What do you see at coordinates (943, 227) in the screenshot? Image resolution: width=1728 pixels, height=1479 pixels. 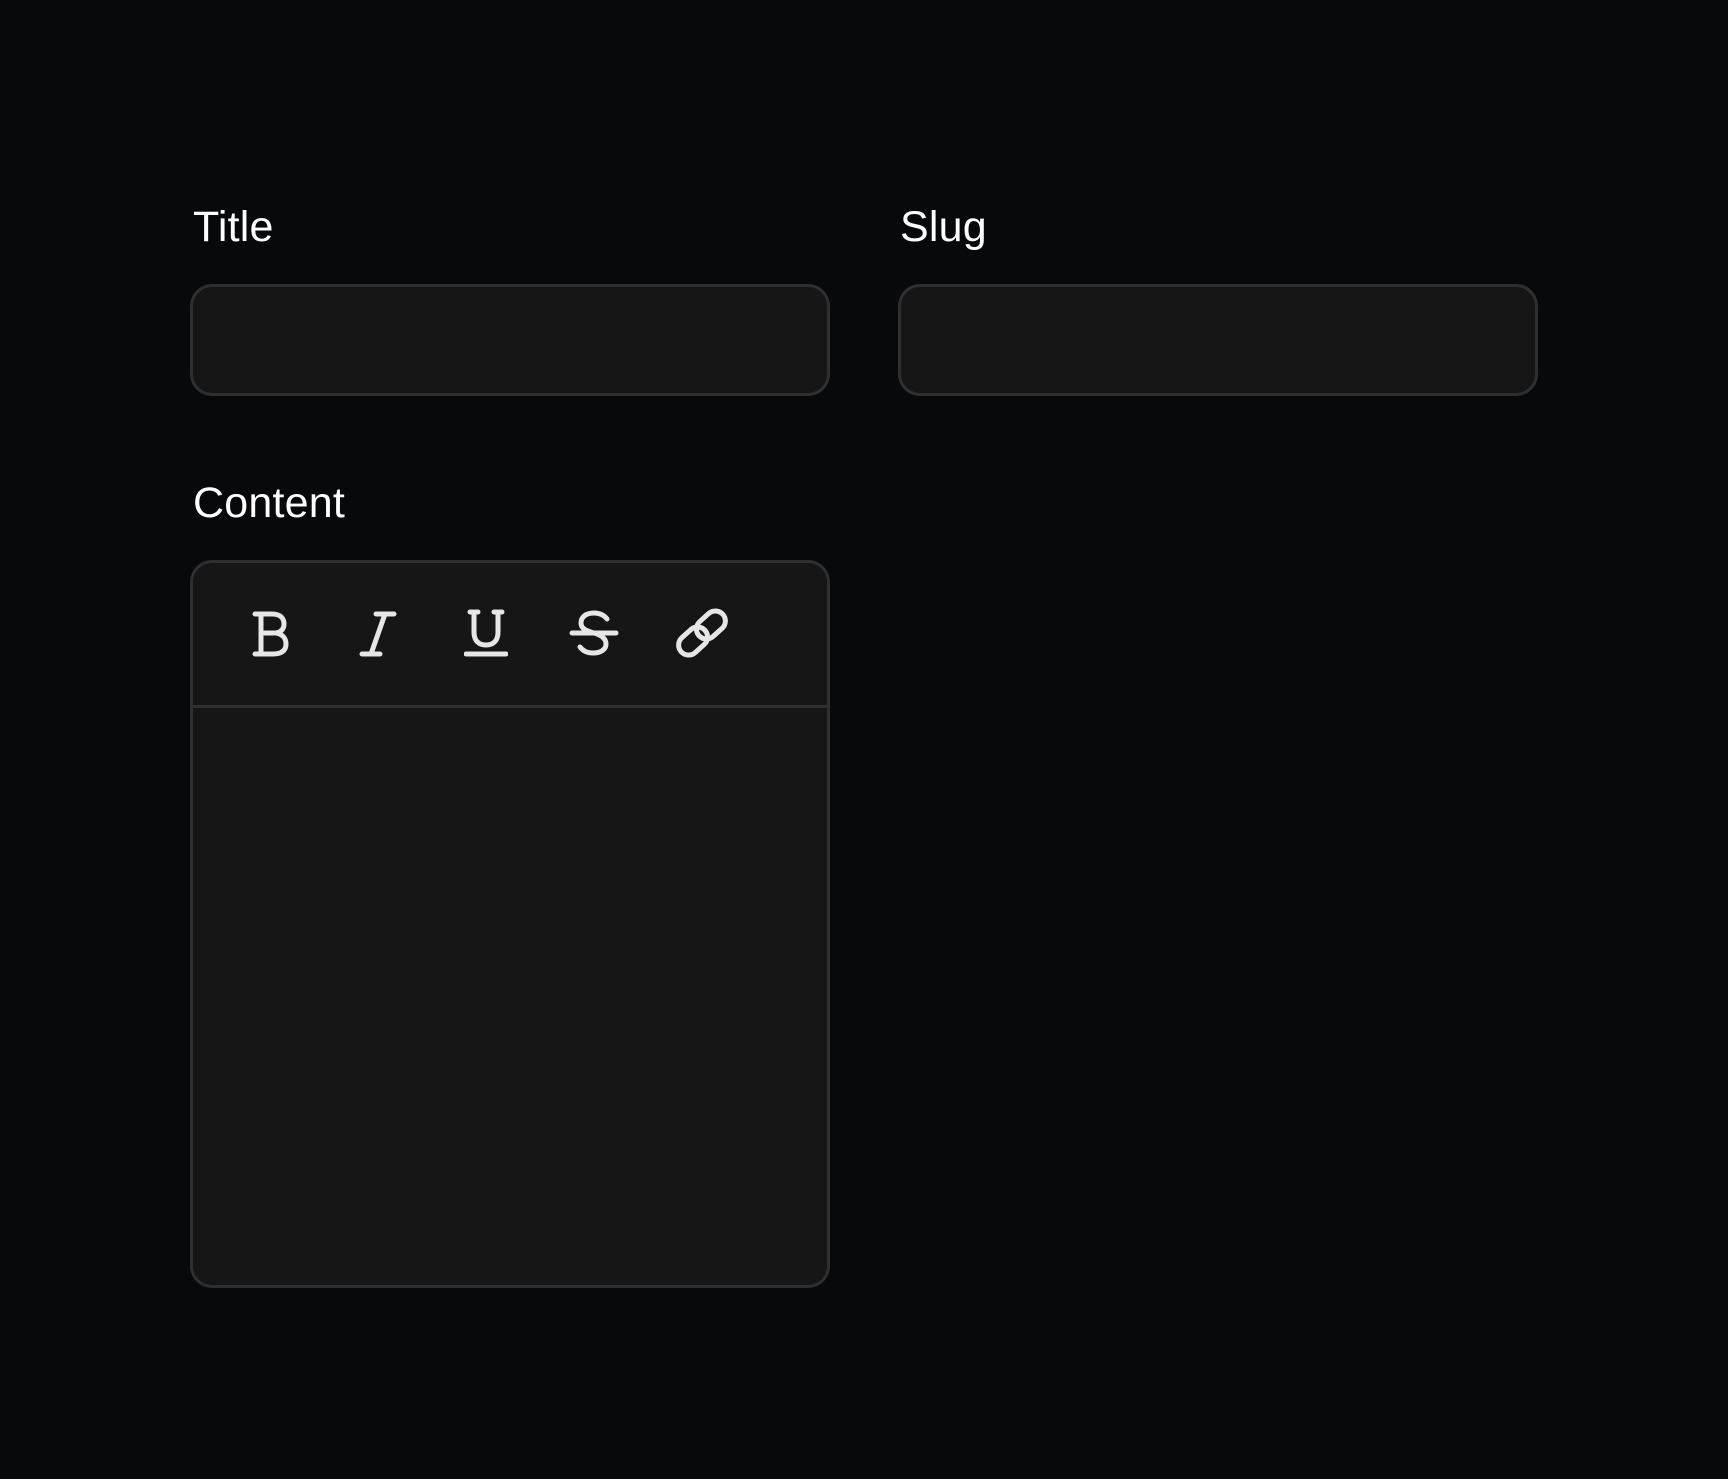 I see `slug-label: Slug` at bounding box center [943, 227].